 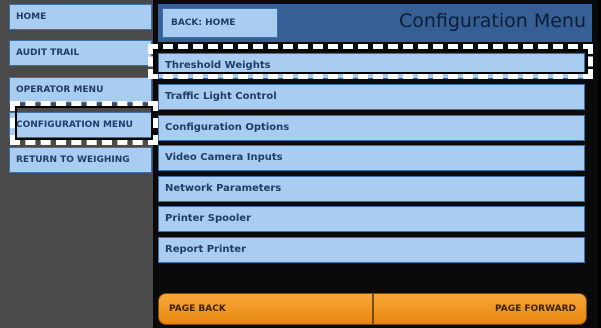 I want to click on menu-item-threshold-weights: Threshold Weights, so click(x=371, y=66).